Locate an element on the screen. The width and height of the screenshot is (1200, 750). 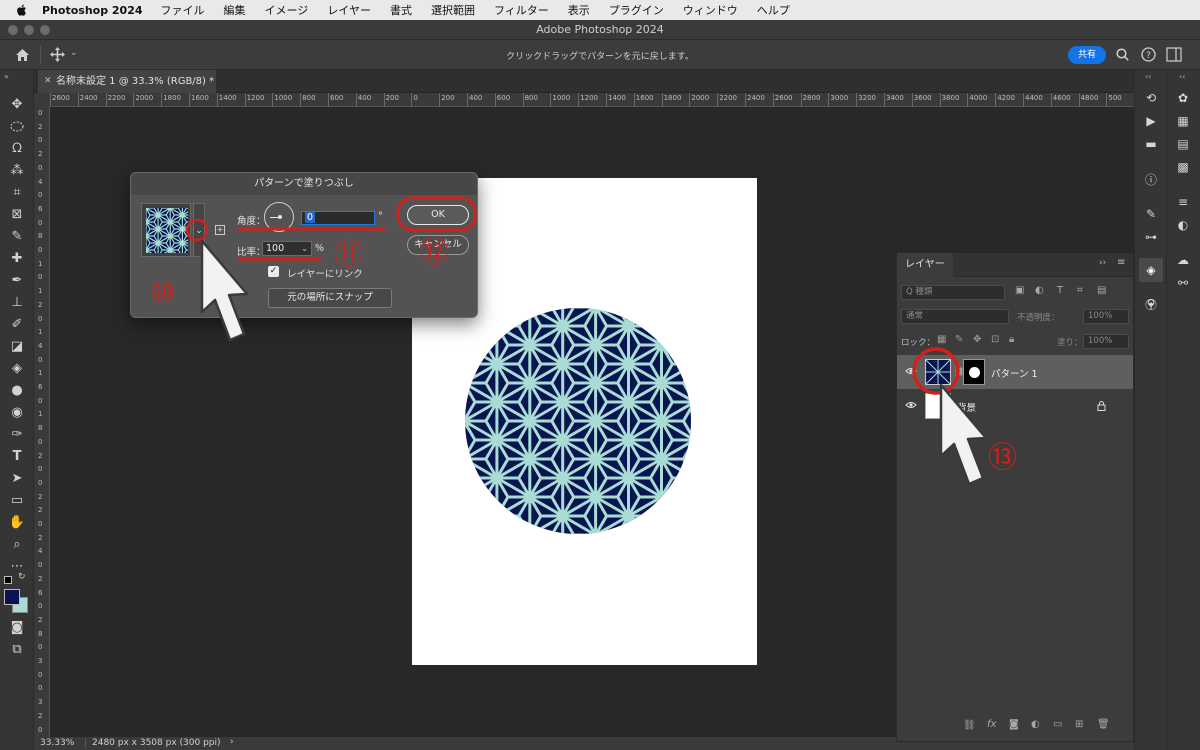
blend-mode-select: 通常 is located at coordinates (955, 316).